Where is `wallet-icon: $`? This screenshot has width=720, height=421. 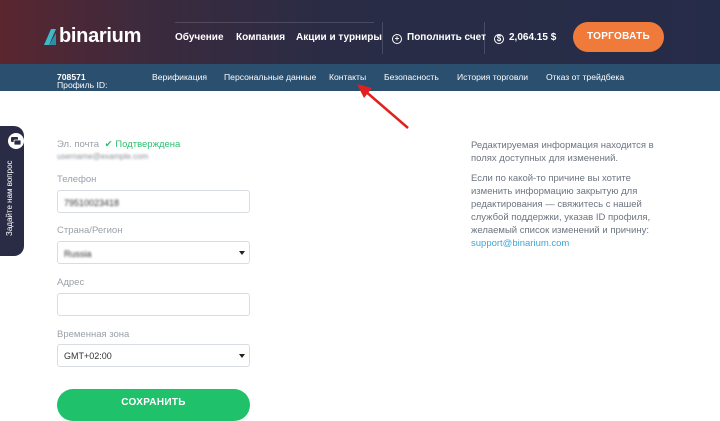 wallet-icon: $ is located at coordinates (499, 39).